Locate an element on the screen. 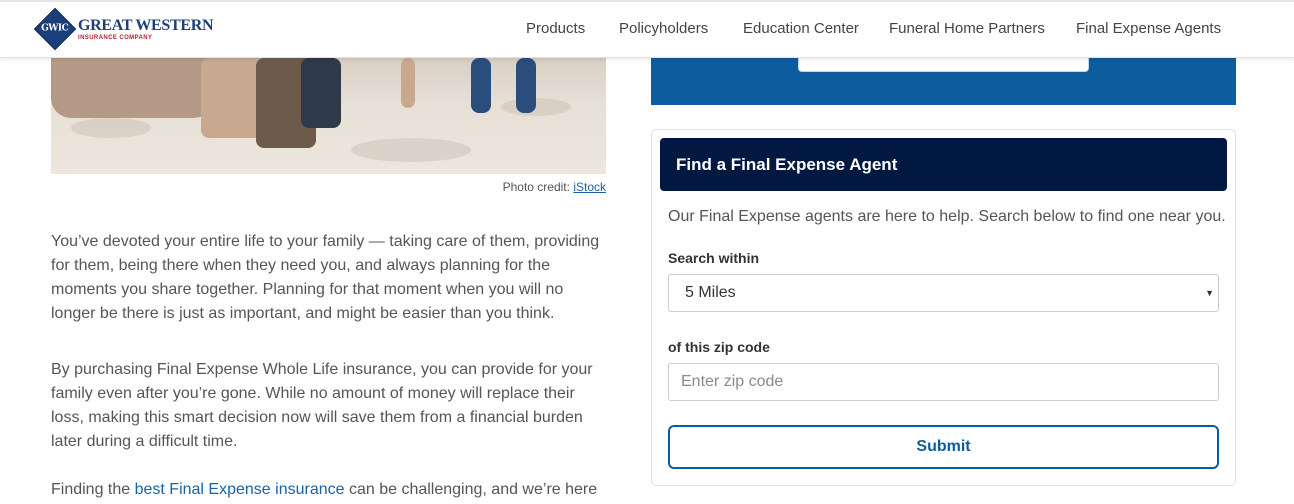 The height and width of the screenshot is (504, 1294). hero-photo is located at coordinates (328, 116).